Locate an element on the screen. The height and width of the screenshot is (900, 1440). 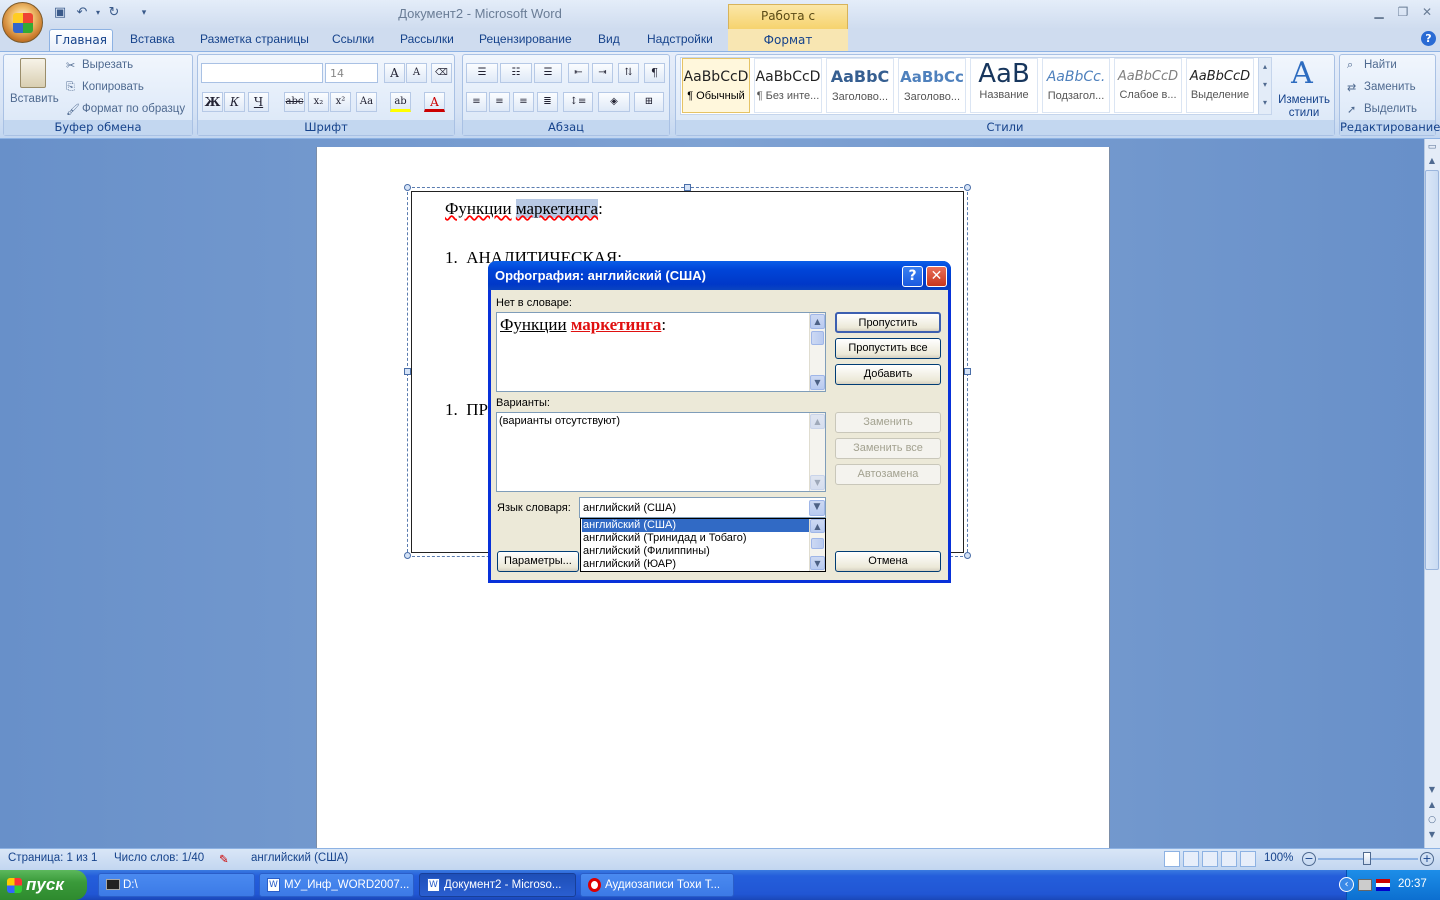
font-name-combo is located at coordinates (262, 73).